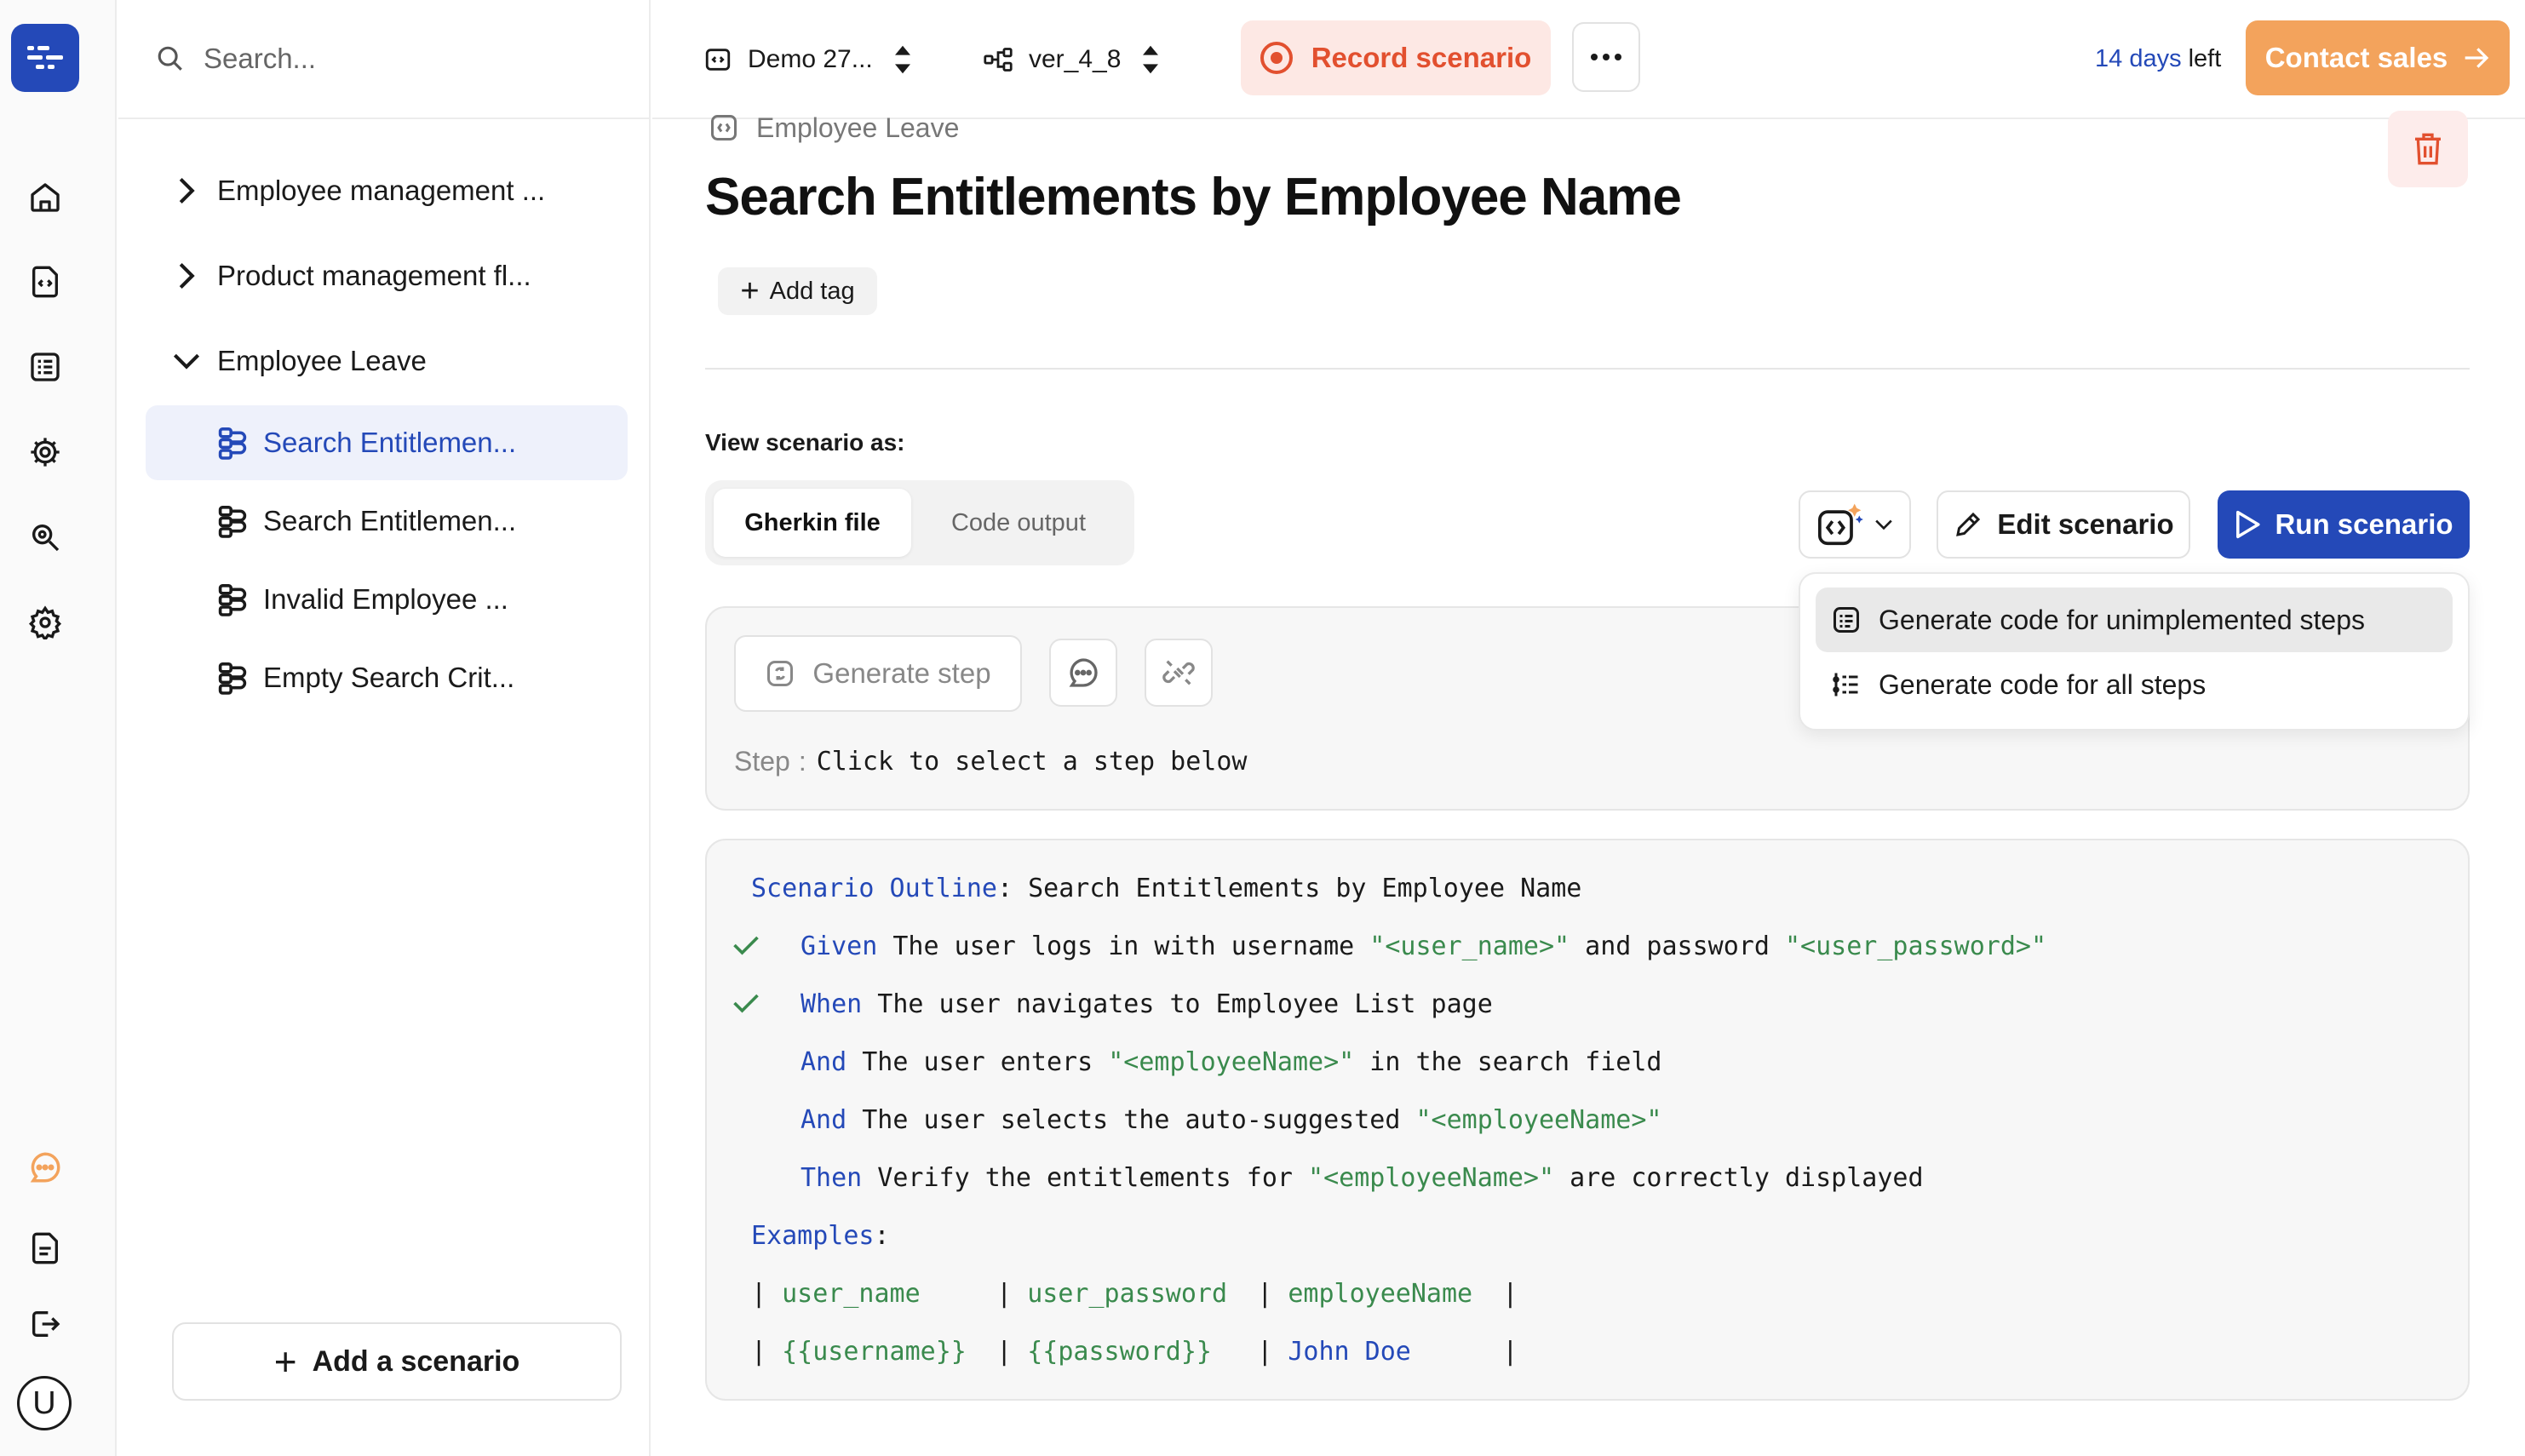 The image size is (2525, 1456). I want to click on table-cell: user_password, so click(1127, 1293).